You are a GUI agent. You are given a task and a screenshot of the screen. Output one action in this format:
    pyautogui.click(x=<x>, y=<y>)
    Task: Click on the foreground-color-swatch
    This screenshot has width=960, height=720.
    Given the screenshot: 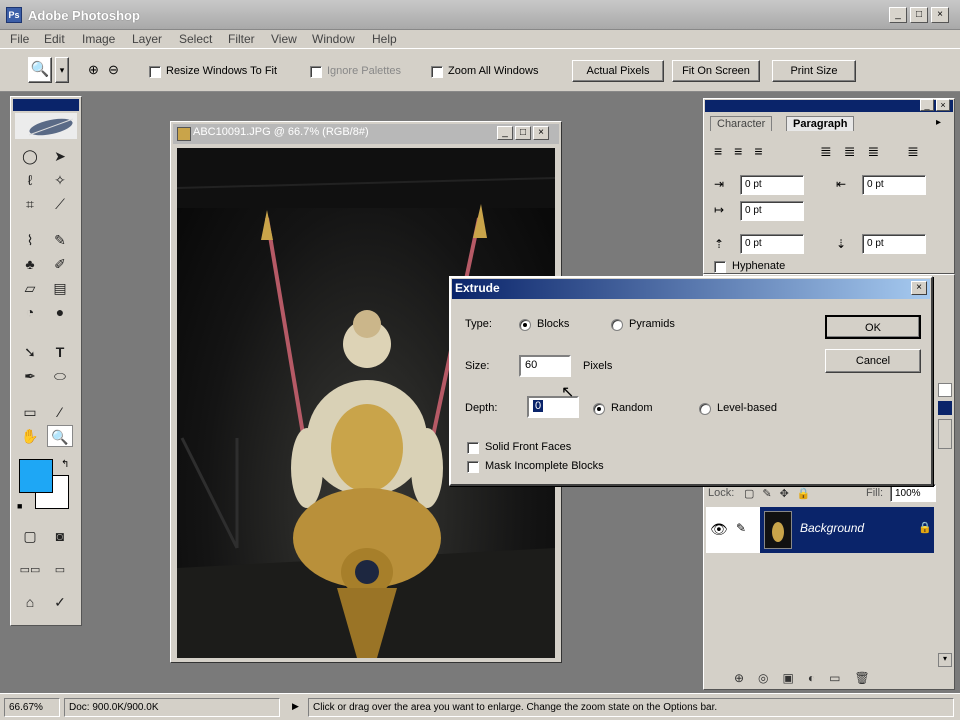 What is the action you would take?
    pyautogui.click(x=36, y=476)
    